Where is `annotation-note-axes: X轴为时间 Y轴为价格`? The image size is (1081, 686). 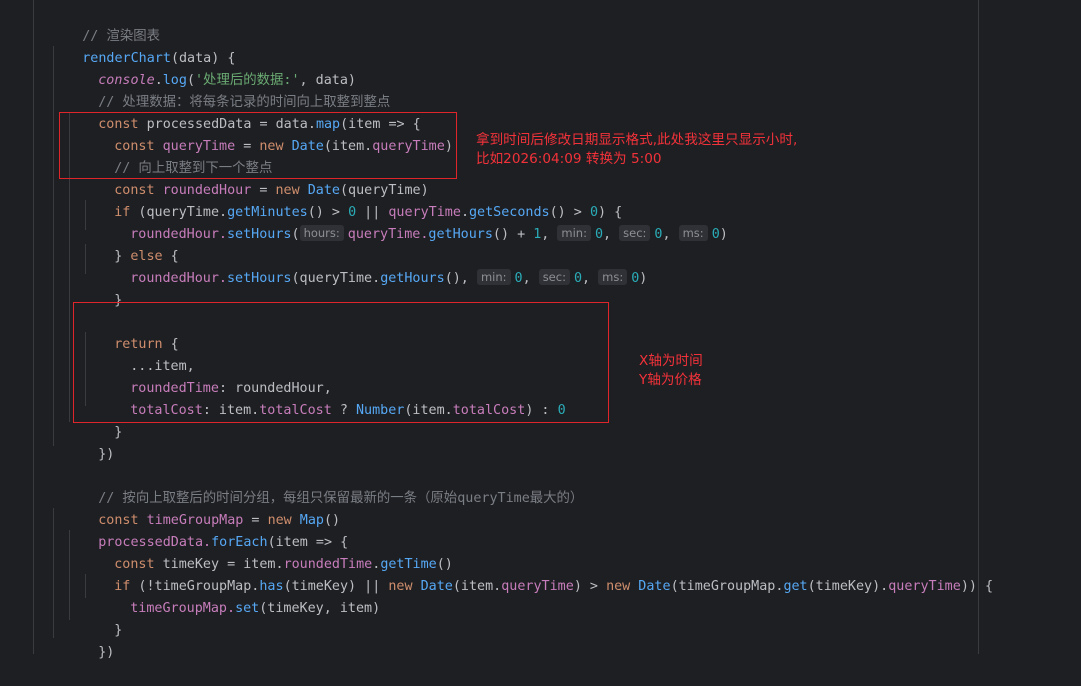 annotation-note-axes: X轴为时间 Y轴为价格 is located at coordinates (671, 370).